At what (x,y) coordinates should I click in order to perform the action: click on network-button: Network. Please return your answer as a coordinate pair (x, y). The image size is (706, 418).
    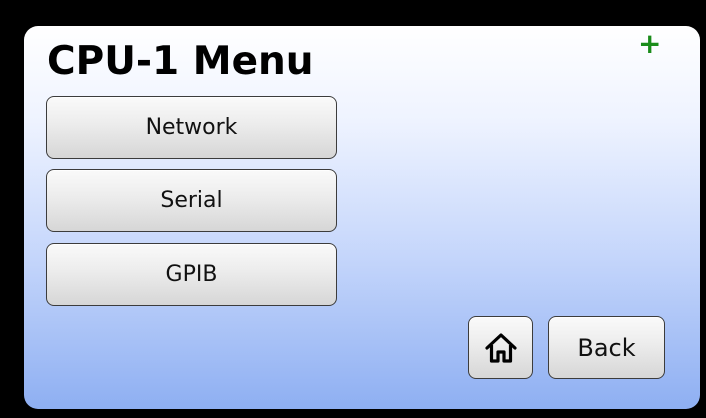
    Looking at the image, I should click on (191, 127).